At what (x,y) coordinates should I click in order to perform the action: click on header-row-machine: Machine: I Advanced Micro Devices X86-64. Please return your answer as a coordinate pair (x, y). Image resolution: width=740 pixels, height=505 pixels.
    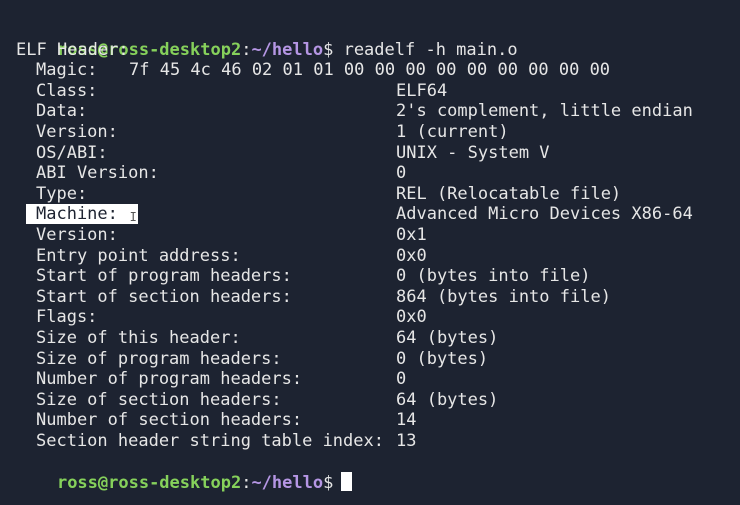
    Looking at the image, I should click on (378, 214).